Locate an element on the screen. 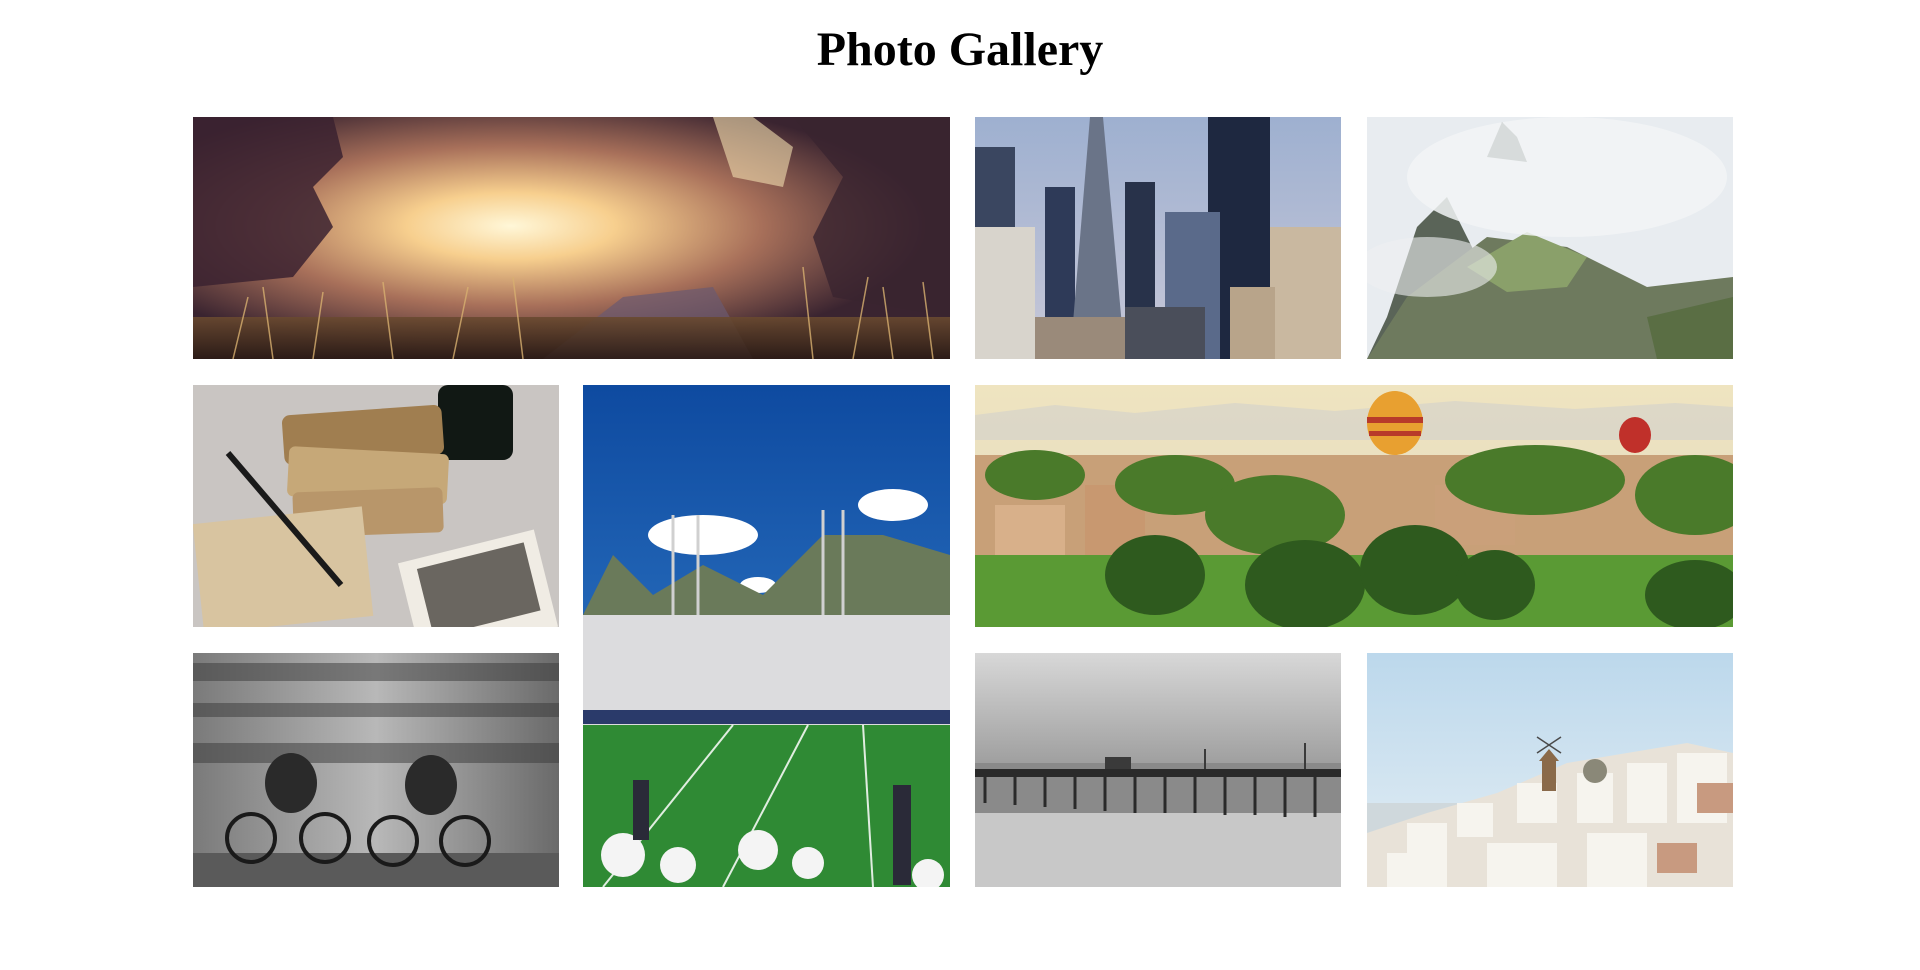  photo-ocean-pier is located at coordinates (1158, 770).